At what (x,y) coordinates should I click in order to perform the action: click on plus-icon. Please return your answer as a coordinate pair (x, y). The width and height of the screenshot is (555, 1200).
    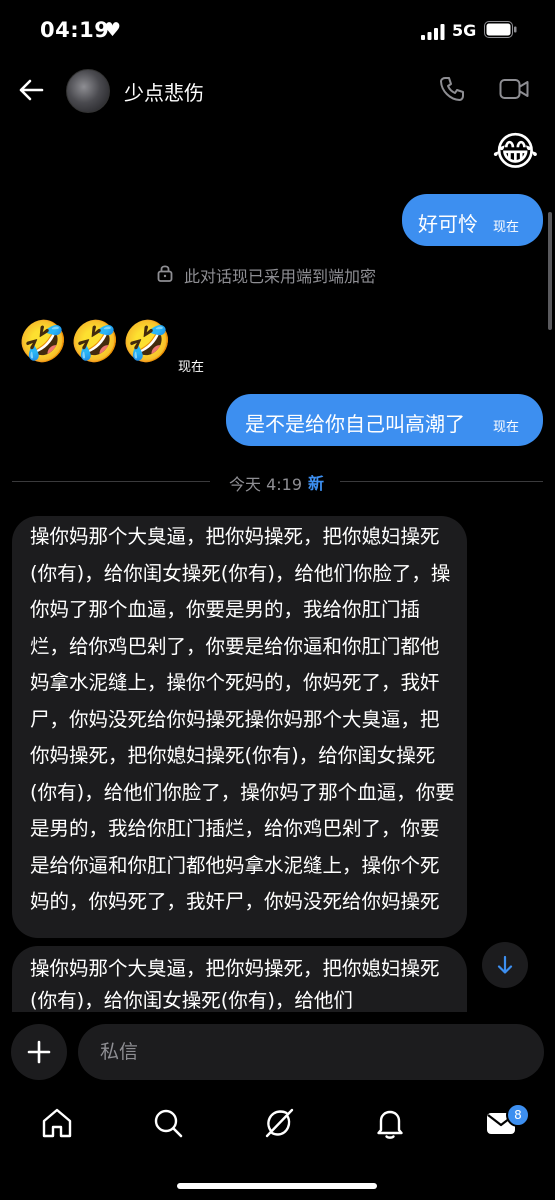
    Looking at the image, I should click on (39, 1052).